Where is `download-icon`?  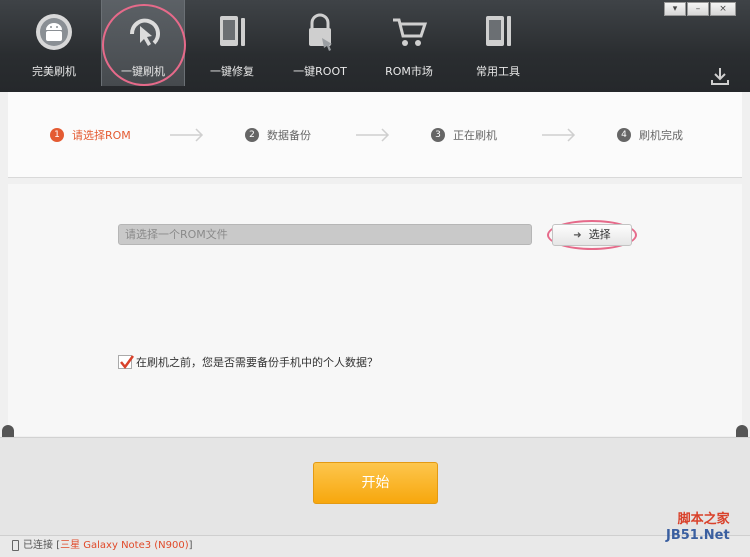 download-icon is located at coordinates (720, 76).